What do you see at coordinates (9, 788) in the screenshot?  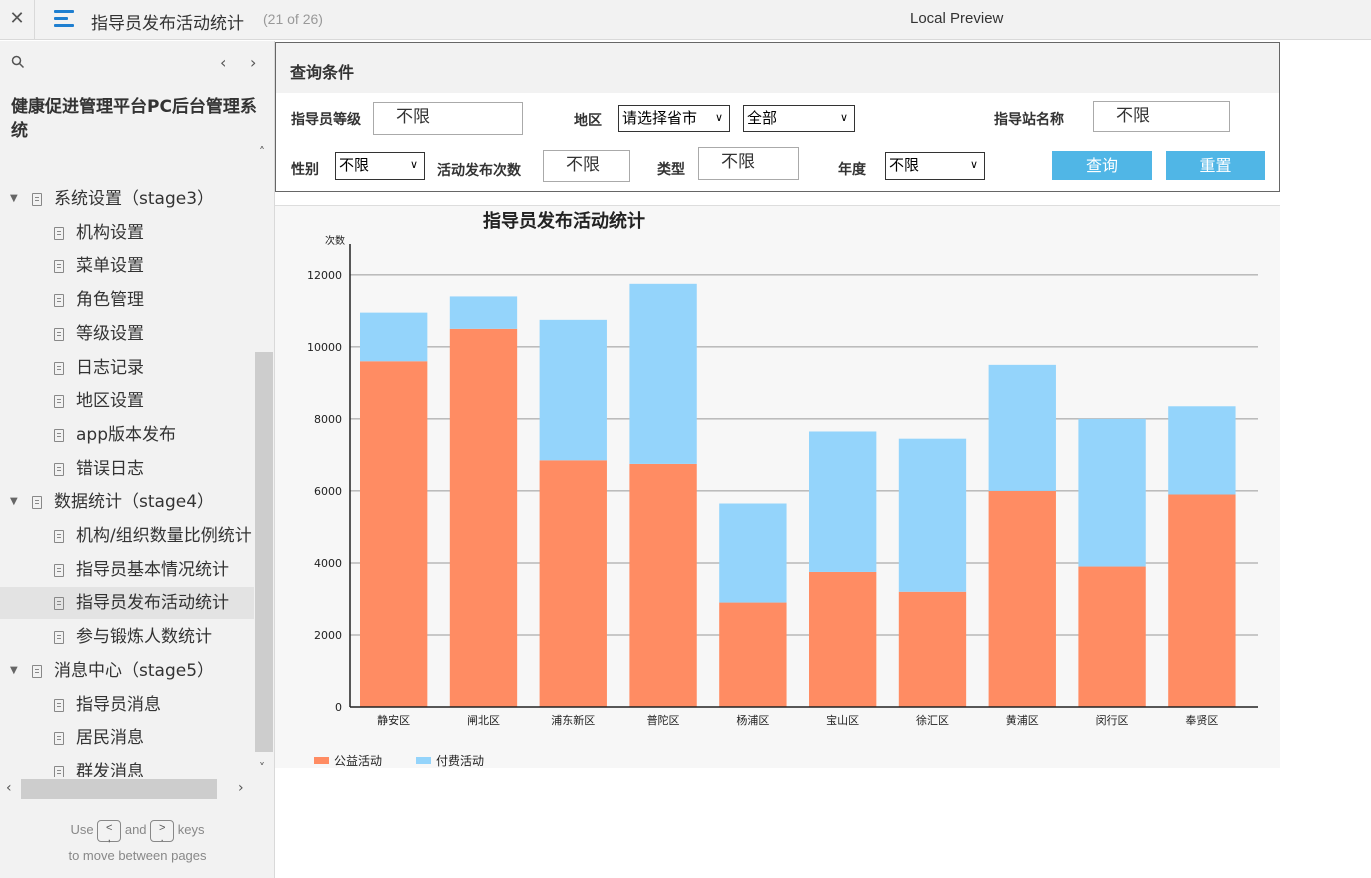 I see `scroll-left-icon: ‹` at bounding box center [9, 788].